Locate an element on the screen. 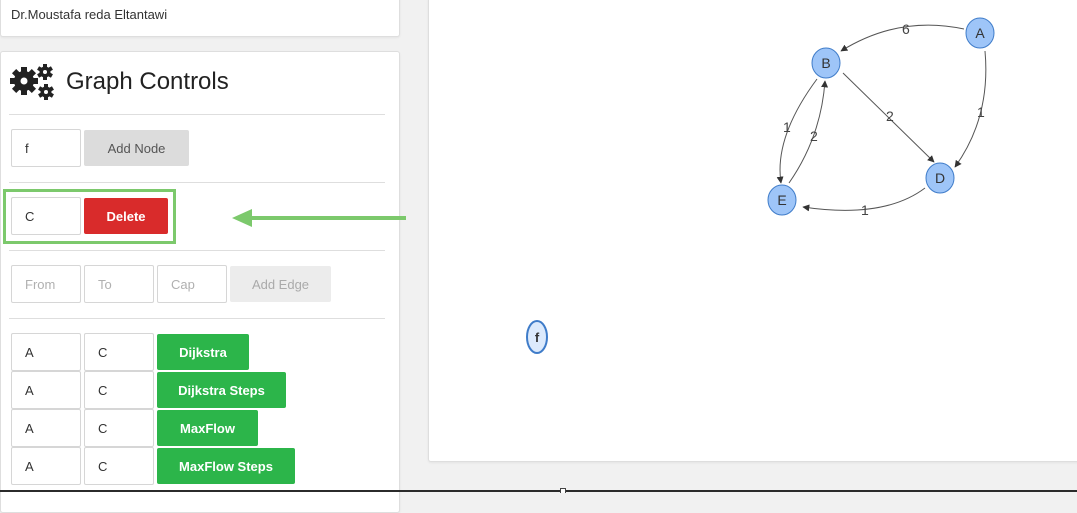  graph-node-d: D is located at coordinates (940, 178).